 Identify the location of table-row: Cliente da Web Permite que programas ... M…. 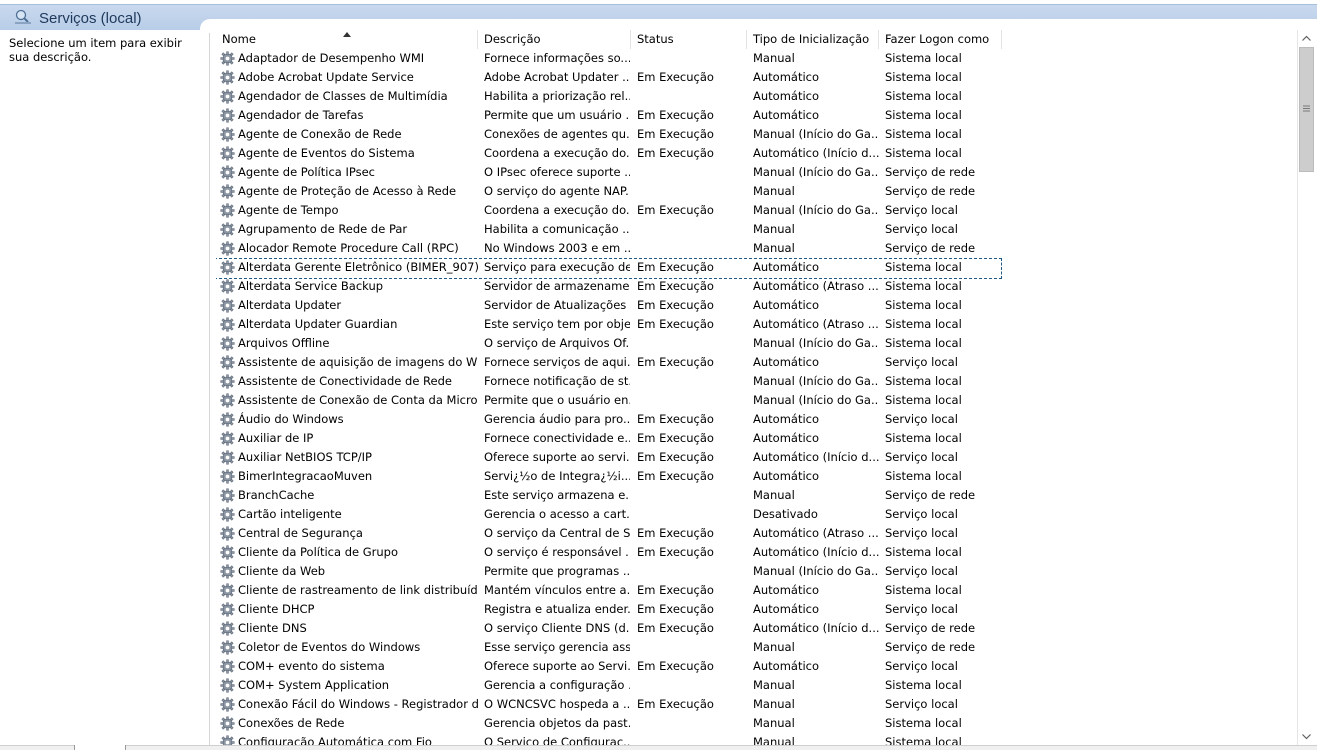
(756, 571).